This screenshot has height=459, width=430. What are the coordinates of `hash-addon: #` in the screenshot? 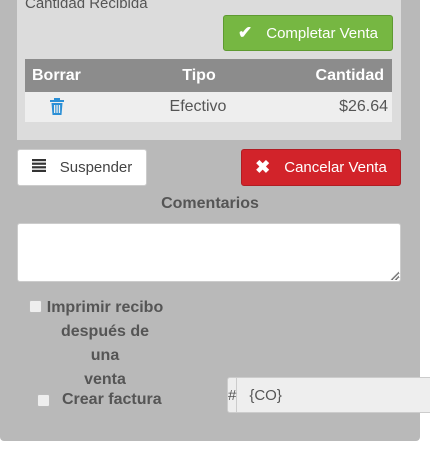 It's located at (232, 395).